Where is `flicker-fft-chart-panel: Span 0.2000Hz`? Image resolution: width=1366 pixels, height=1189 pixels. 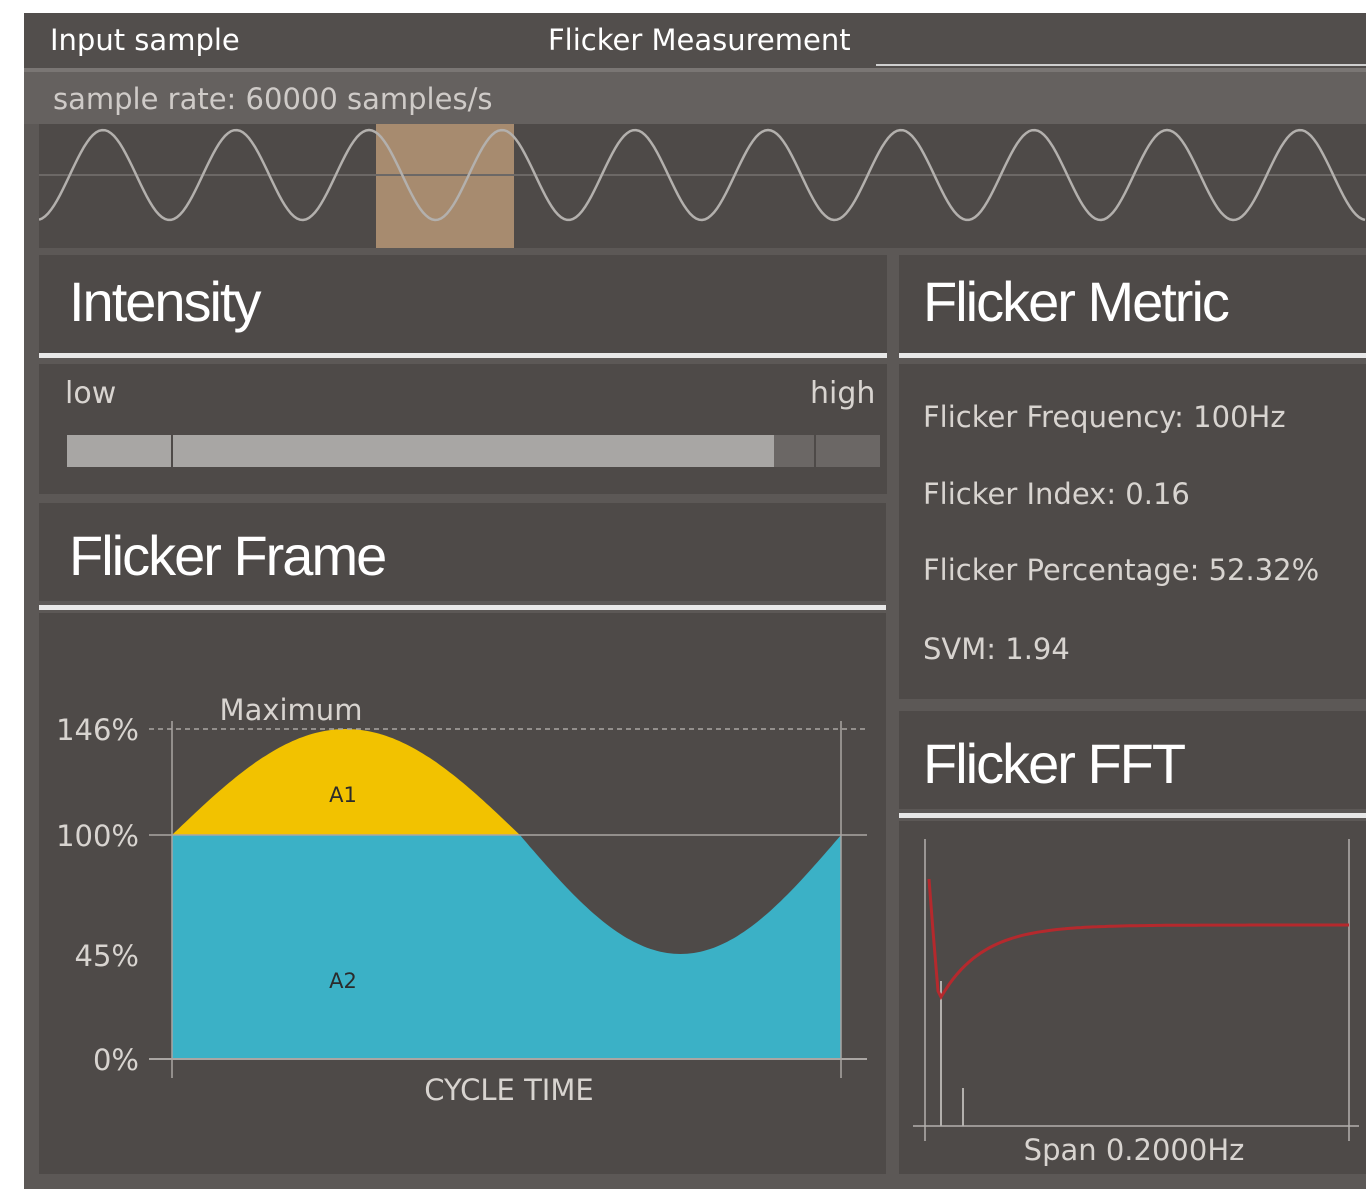
flicker-fft-chart-panel: Span 0.2000Hz is located at coordinates (1132, 997).